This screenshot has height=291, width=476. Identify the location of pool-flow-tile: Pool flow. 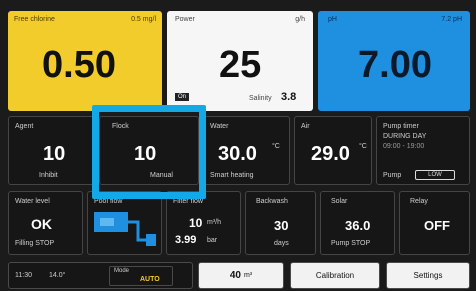
(124, 223).